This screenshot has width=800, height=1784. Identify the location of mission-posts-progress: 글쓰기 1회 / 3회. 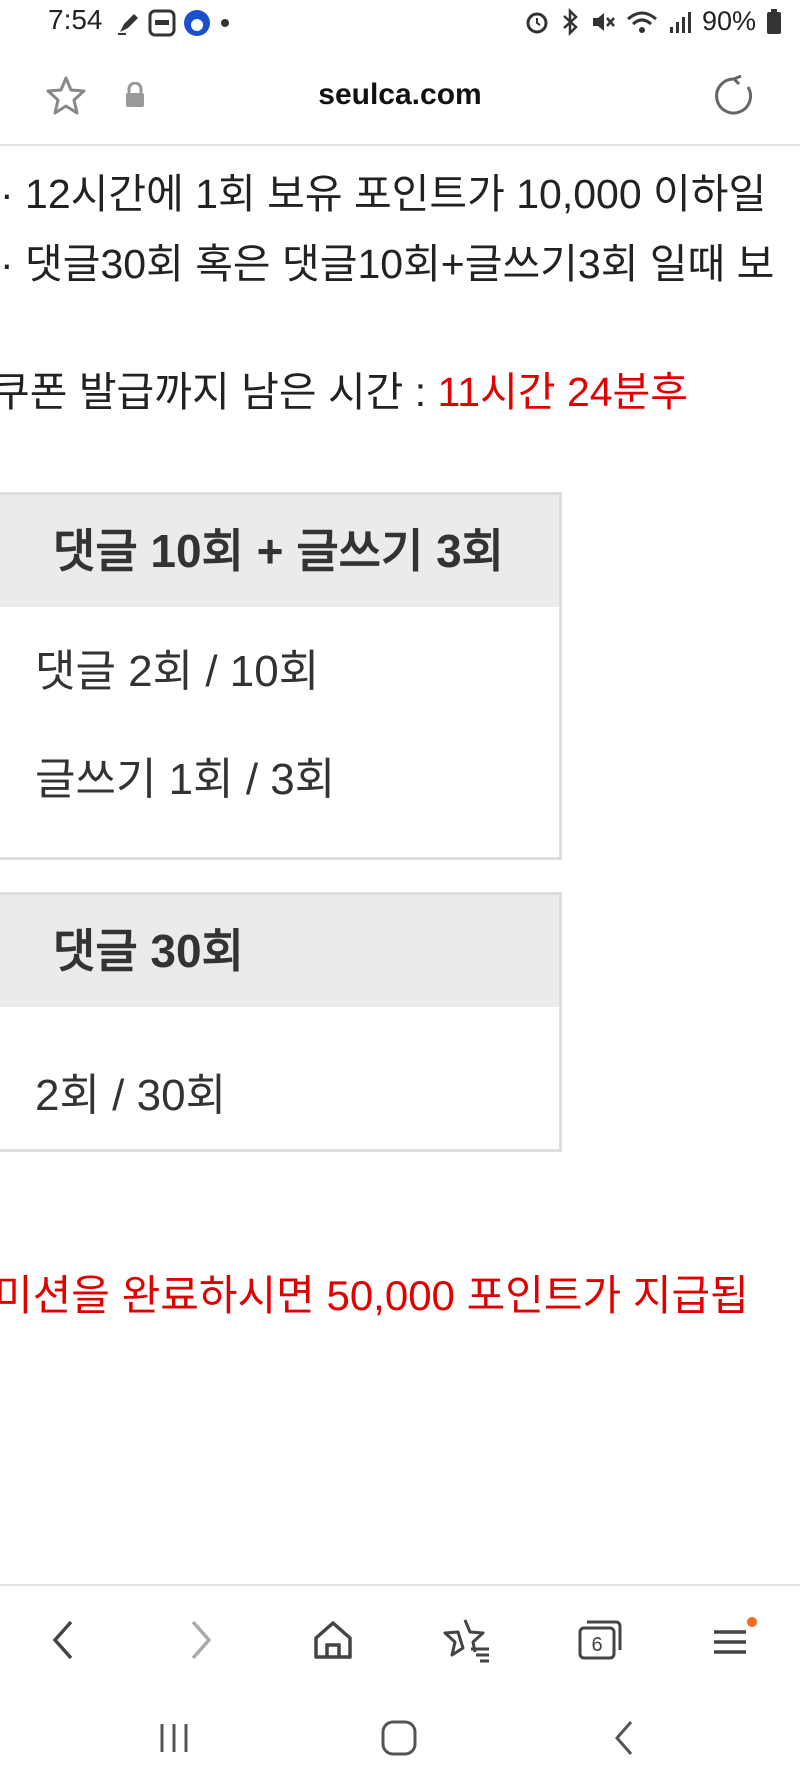
(185, 779).